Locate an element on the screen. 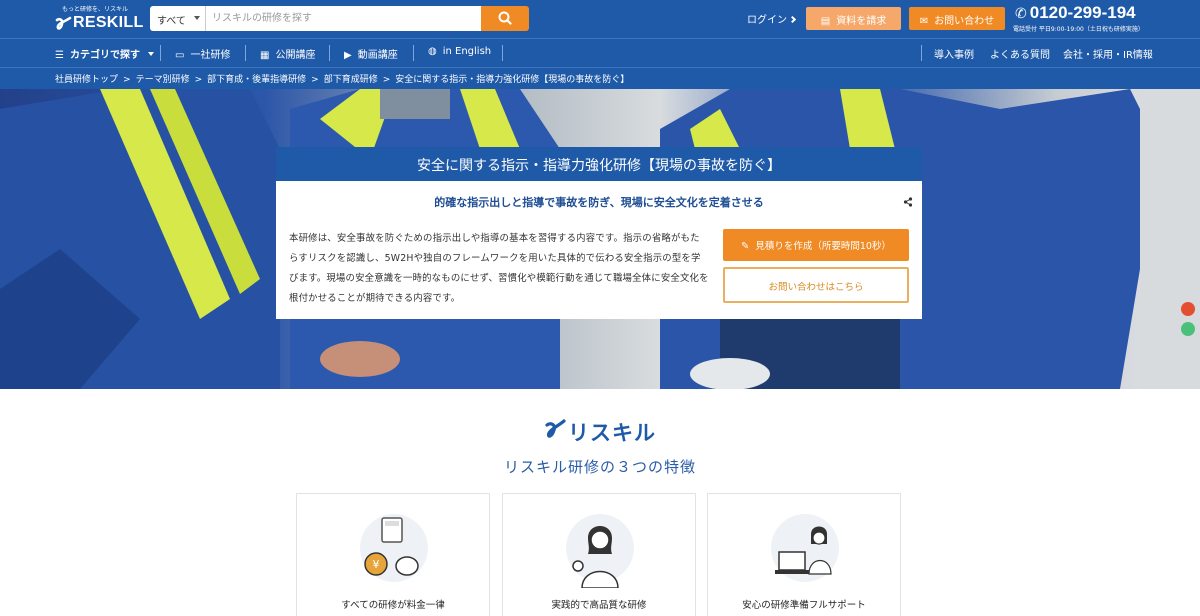  nav-item-faq: よくある質問 is located at coordinates (1020, 53).